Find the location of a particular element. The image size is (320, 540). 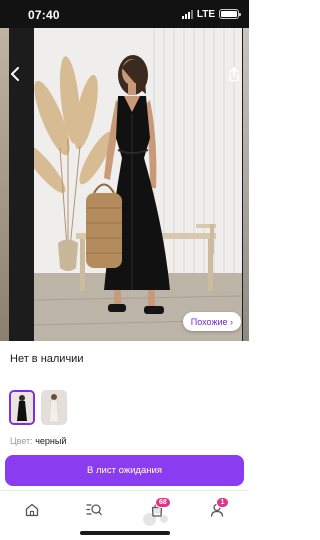

share-button is located at coordinates (234, 74).